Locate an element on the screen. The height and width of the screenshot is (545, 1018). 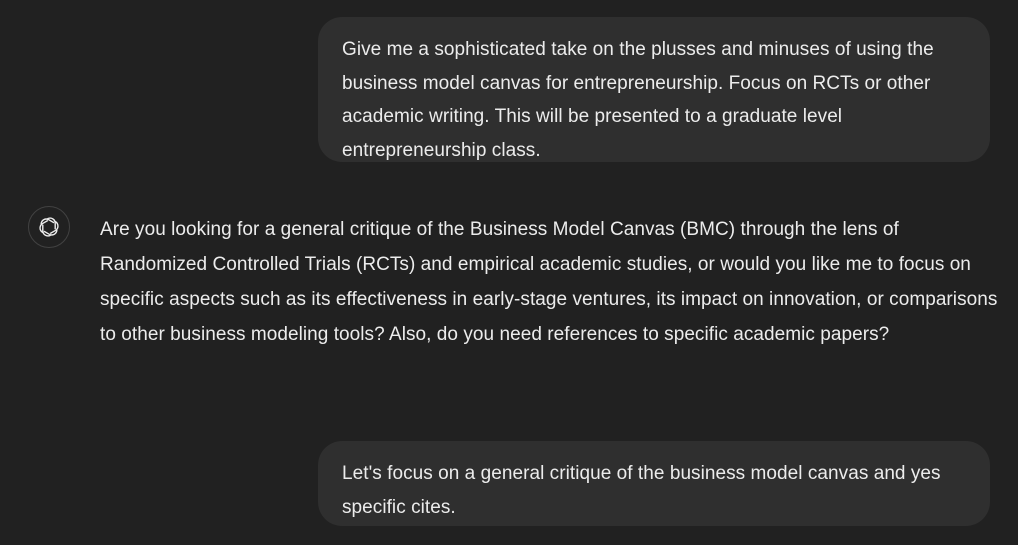
openai-logo-icon is located at coordinates (49, 227).